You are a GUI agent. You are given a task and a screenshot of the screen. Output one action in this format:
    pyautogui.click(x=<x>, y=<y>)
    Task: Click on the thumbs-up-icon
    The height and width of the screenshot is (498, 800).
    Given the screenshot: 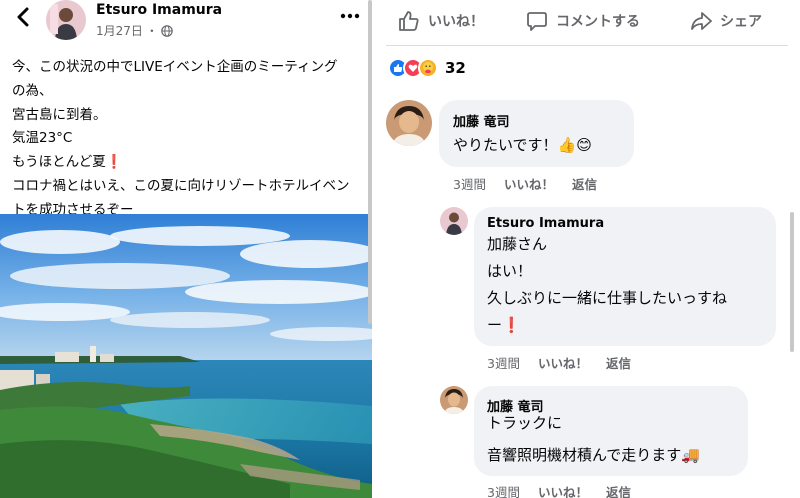 What is the action you would take?
    pyautogui.click(x=409, y=21)
    